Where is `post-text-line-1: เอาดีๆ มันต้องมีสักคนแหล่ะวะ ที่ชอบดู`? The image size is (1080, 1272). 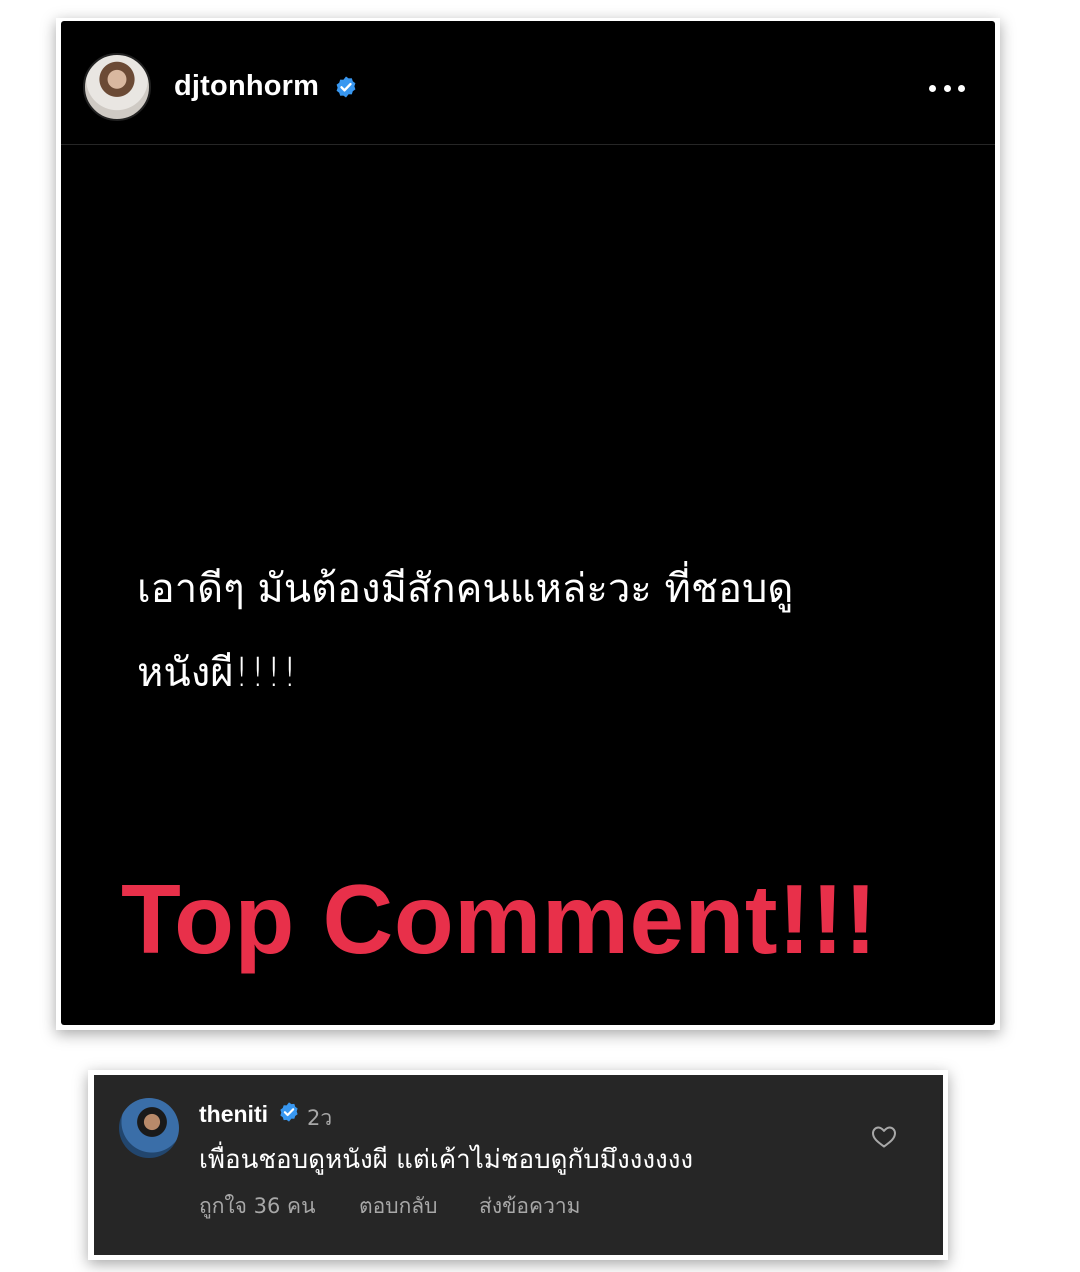 post-text-line-1: เอาดีๆ มันต้องมีสักคนแหล่ะวะ ที่ชอบดู is located at coordinates (465, 589).